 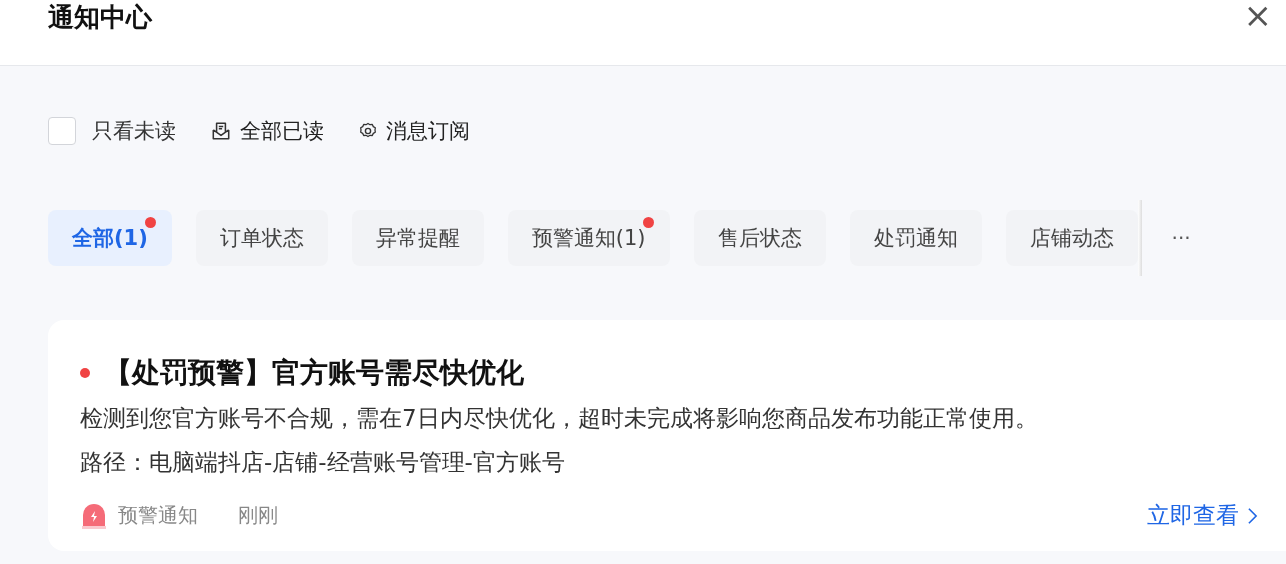 What do you see at coordinates (1181, 238) in the screenshot?
I see `more-button: ···` at bounding box center [1181, 238].